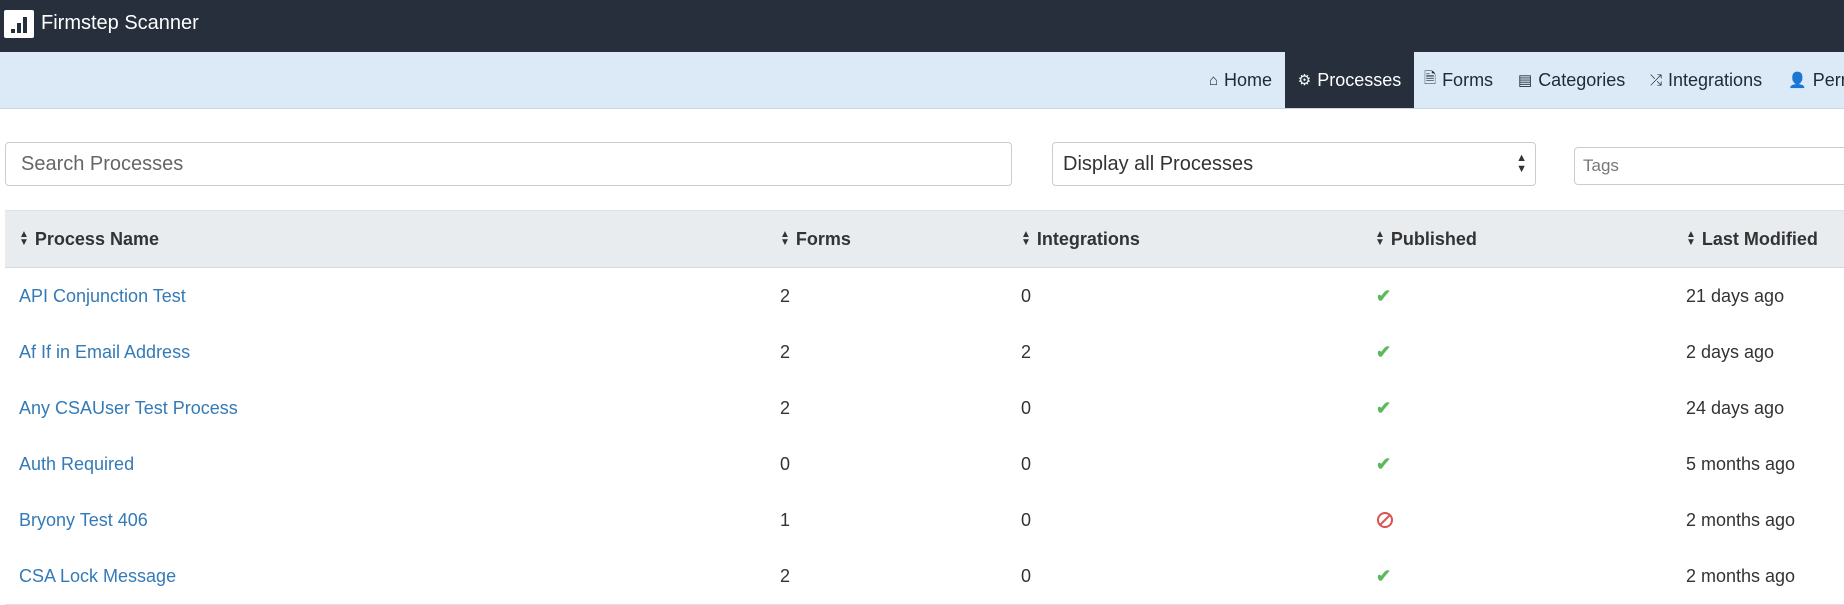  I want to click on nav-item-categories: ▤ Categories, so click(1574, 80).